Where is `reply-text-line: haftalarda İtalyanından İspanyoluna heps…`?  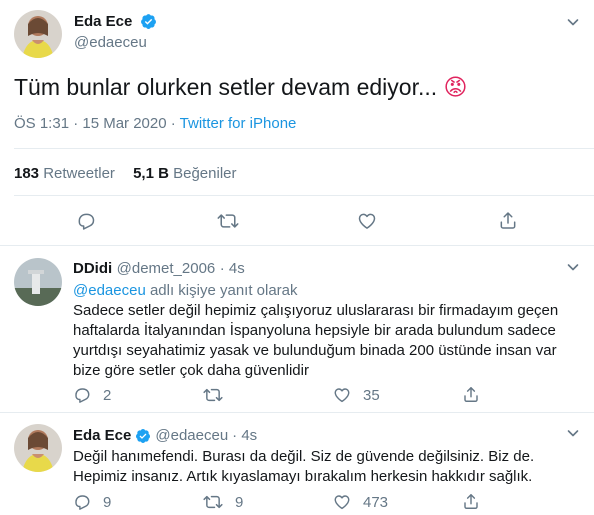 reply-text-line: haftalarda İtalyanından İspanyoluna heps… is located at coordinates (314, 330).